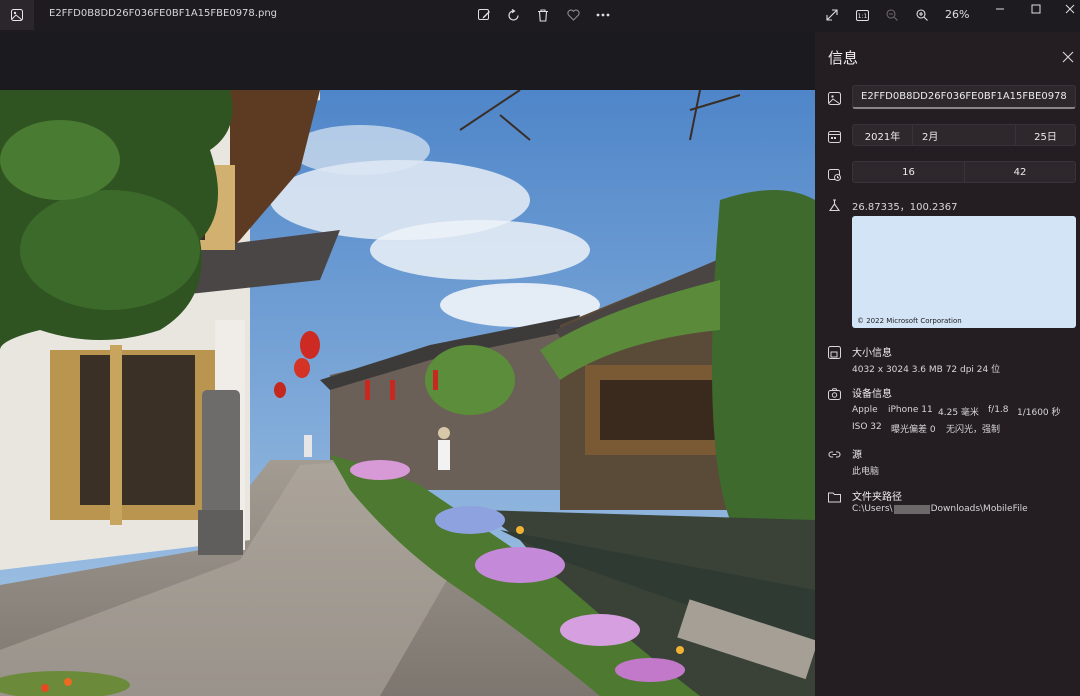  I want to click on edit-image-button, so click(484, 15).